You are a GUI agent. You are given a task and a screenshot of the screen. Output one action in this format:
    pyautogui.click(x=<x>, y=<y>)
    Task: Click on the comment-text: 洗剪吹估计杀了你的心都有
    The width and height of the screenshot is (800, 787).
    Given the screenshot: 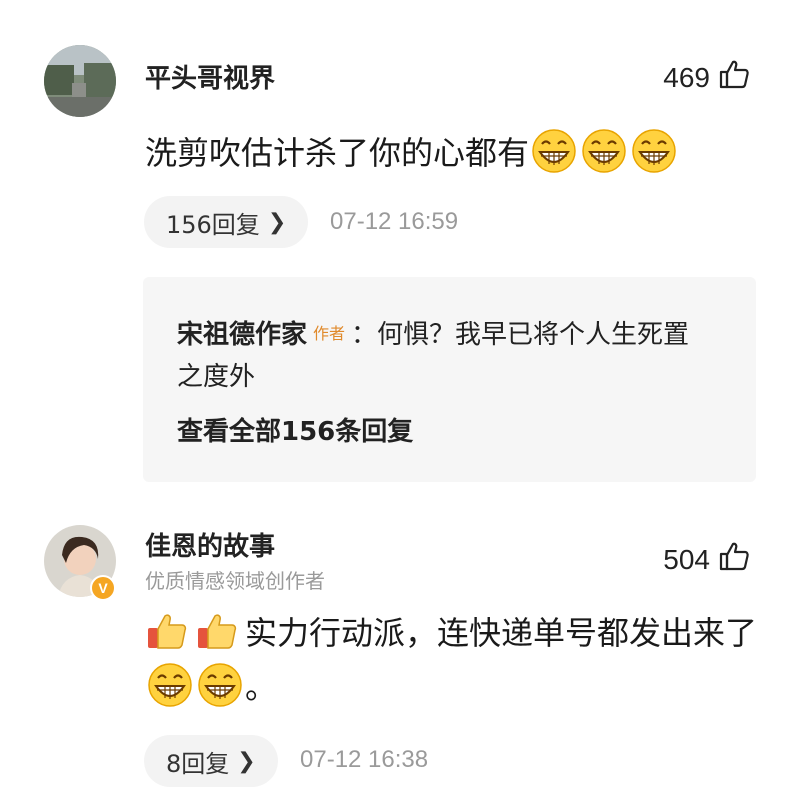 What is the action you would take?
    pyautogui.click(x=412, y=153)
    